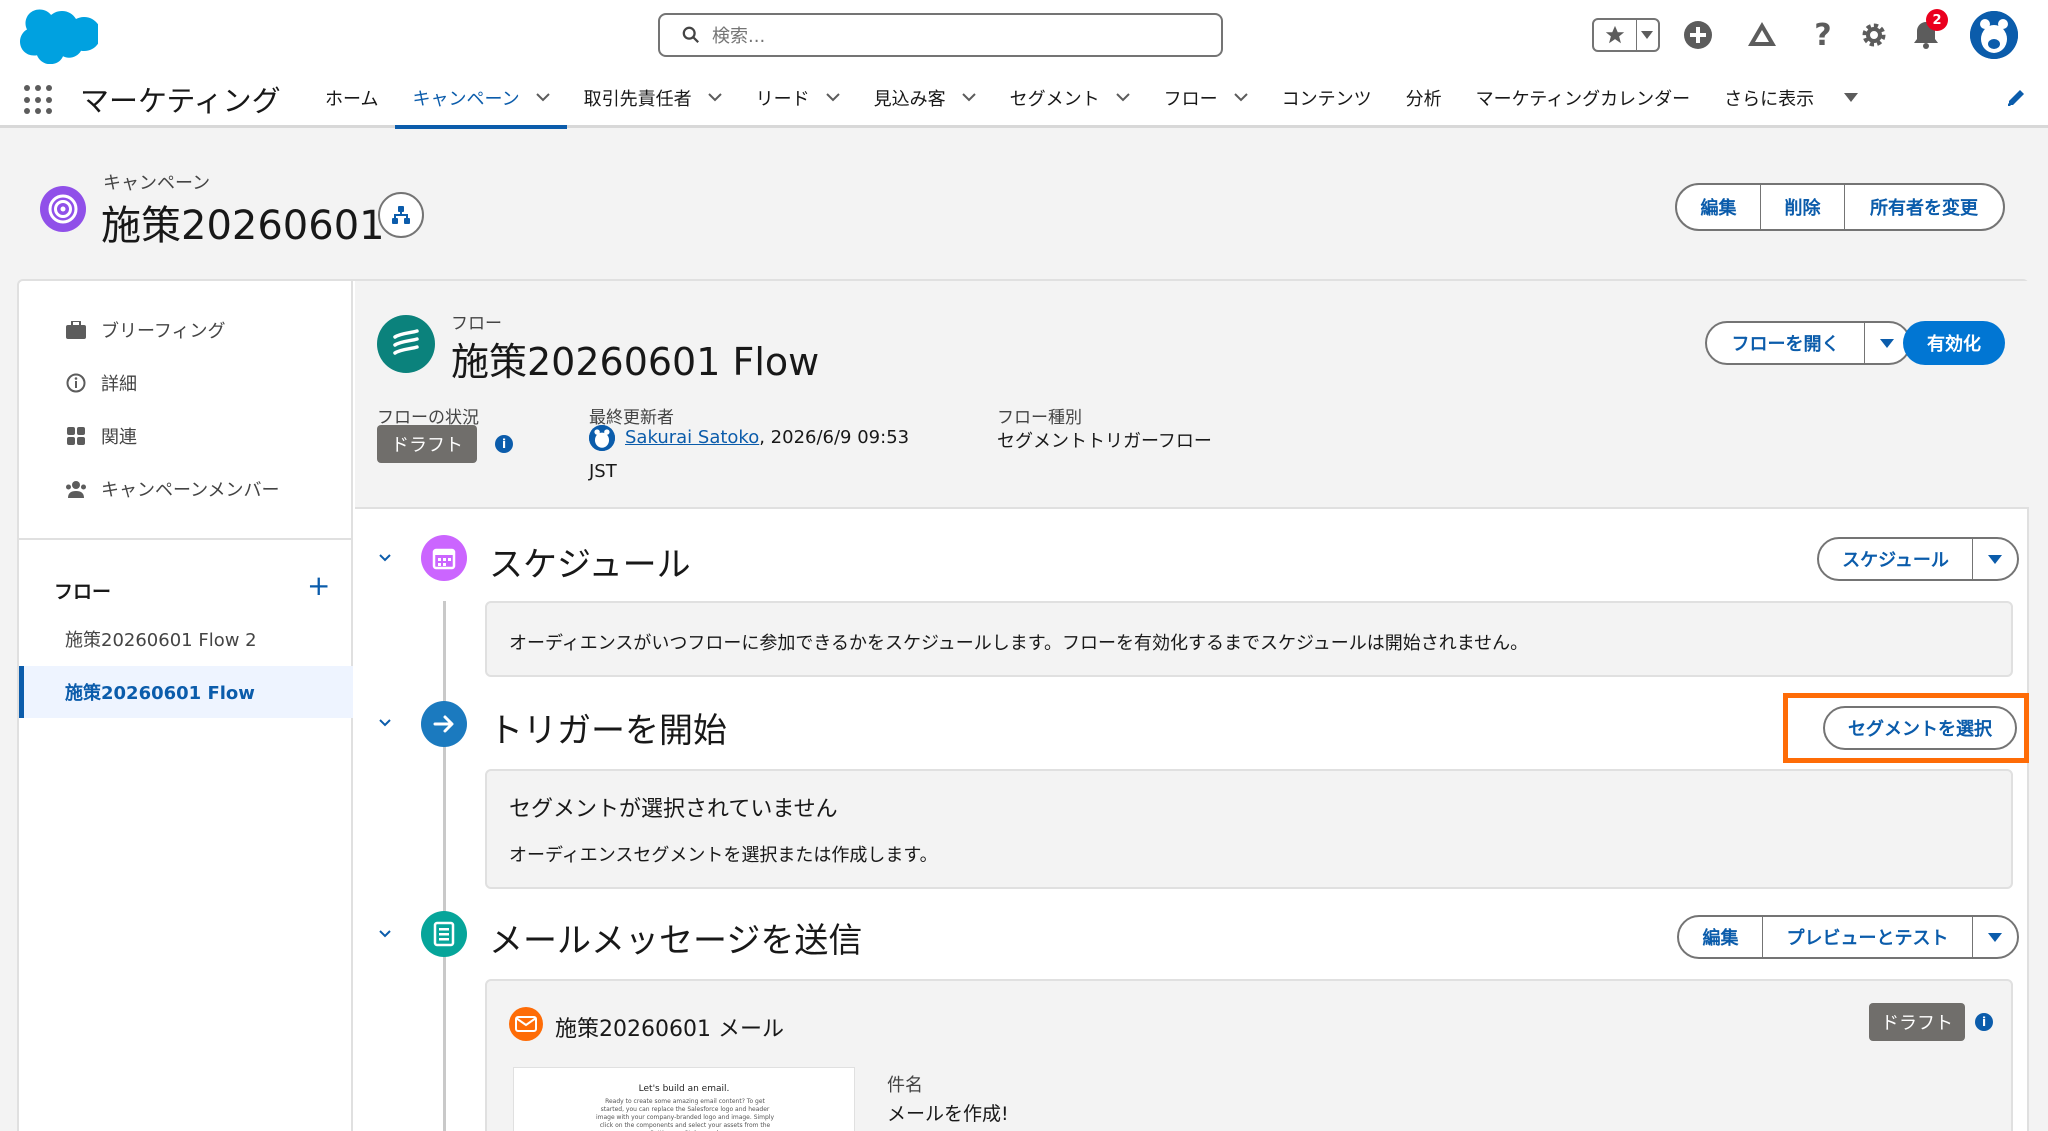 The width and height of the screenshot is (2048, 1131). What do you see at coordinates (653, 97) in the screenshot?
I see `nav-item-contacts: 取引先責任者` at bounding box center [653, 97].